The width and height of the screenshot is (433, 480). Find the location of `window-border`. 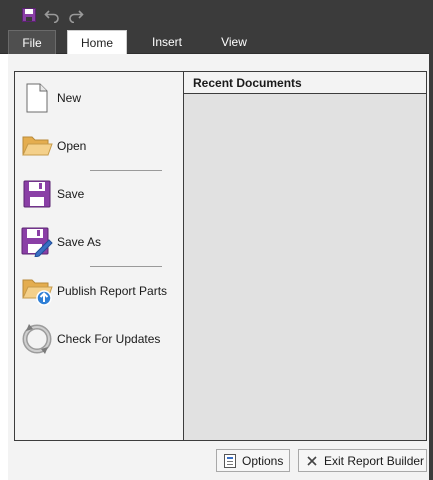

window-border is located at coordinates (431, 240).